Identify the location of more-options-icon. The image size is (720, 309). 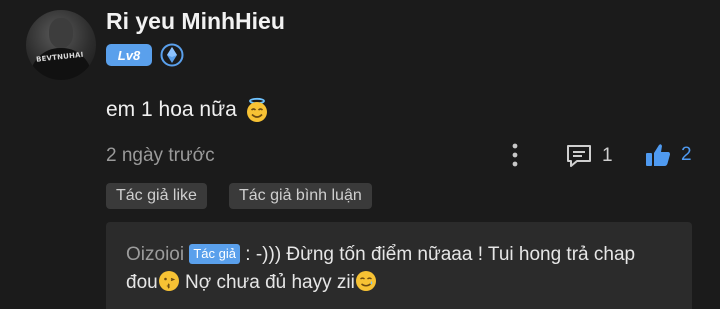
(515, 156).